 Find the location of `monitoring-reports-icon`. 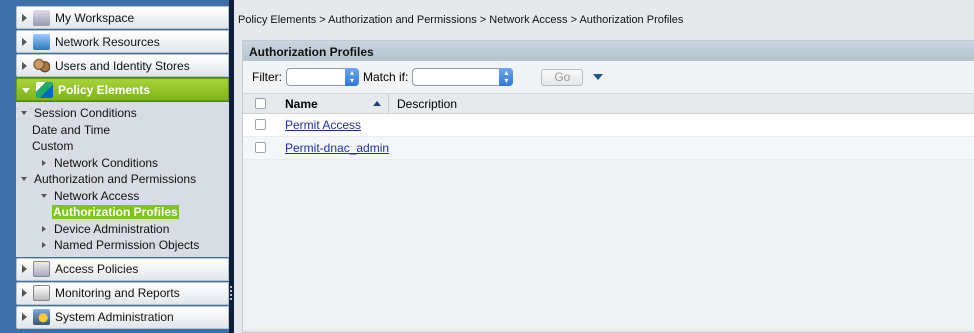

monitoring-reports-icon is located at coordinates (41, 293).